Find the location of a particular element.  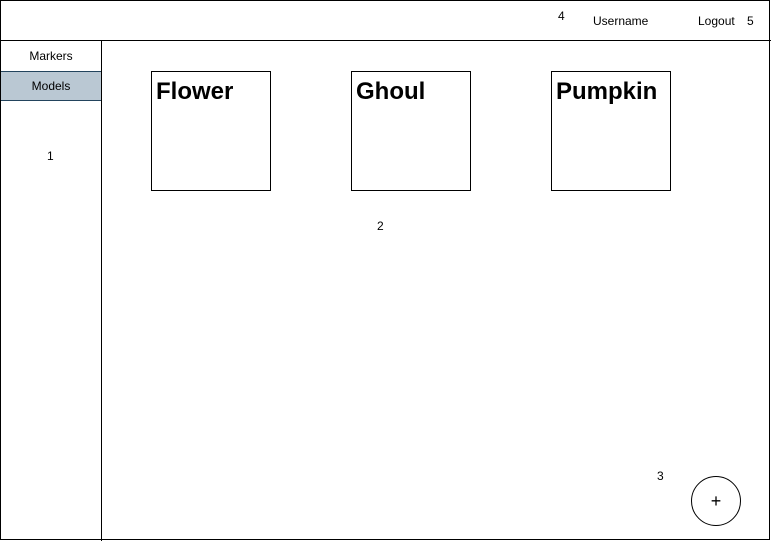

plus-icon: + is located at coordinates (716, 501).